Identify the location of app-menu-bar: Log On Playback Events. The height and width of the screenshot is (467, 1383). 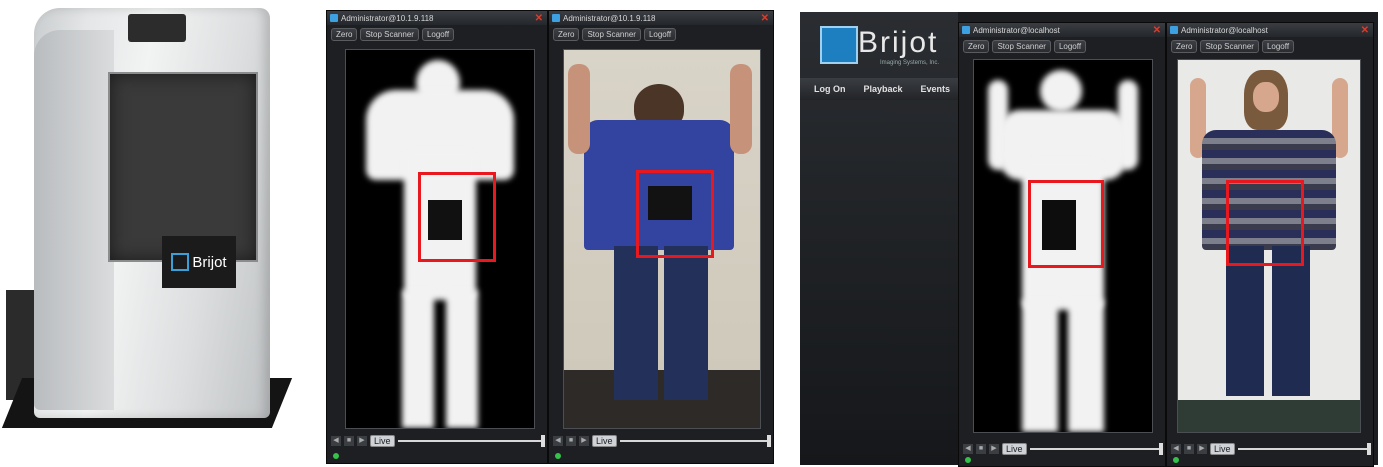
(879, 89).